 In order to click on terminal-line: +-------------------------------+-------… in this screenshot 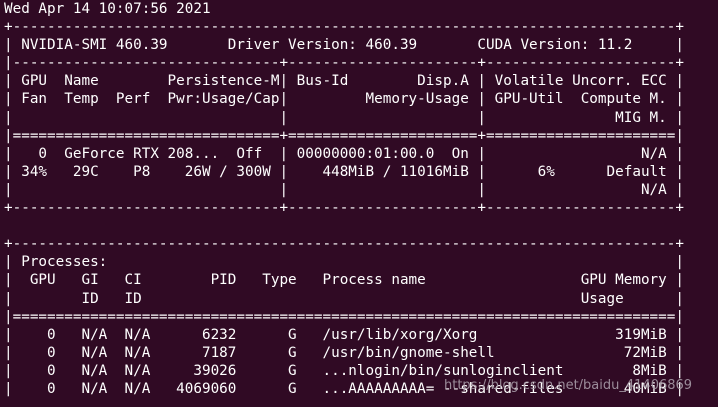, I will do `click(344, 208)`.